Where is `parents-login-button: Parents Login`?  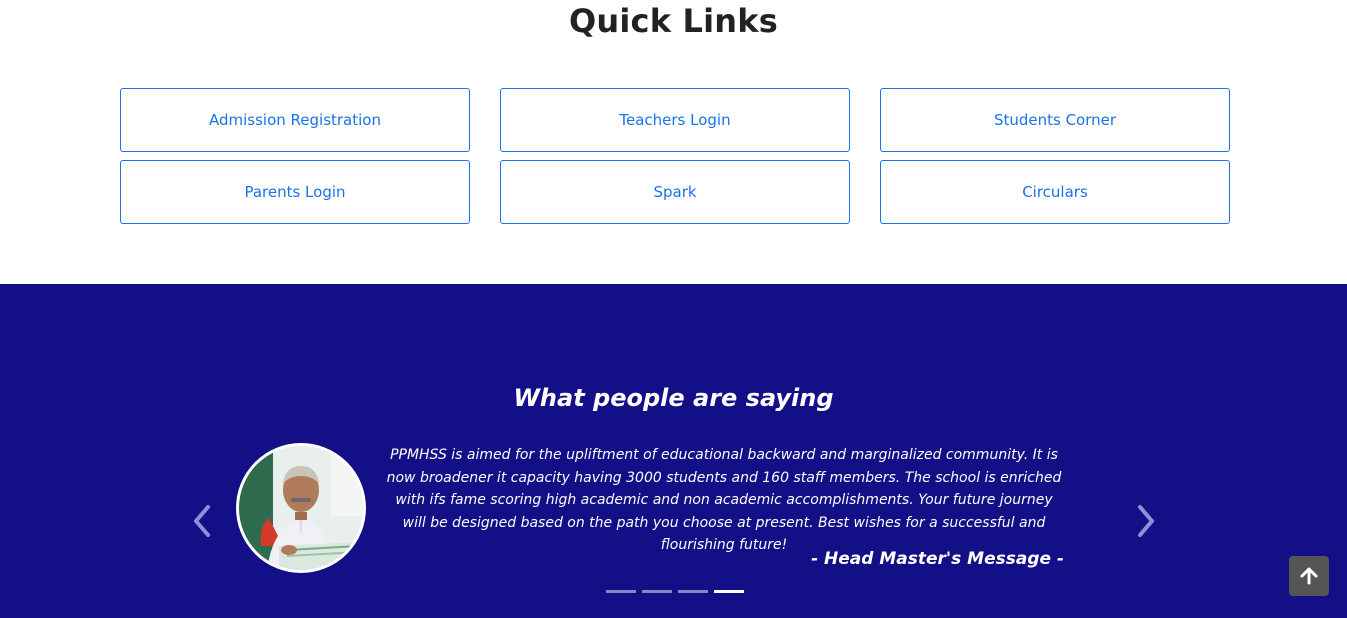
parents-login-button: Parents Login is located at coordinates (295, 192).